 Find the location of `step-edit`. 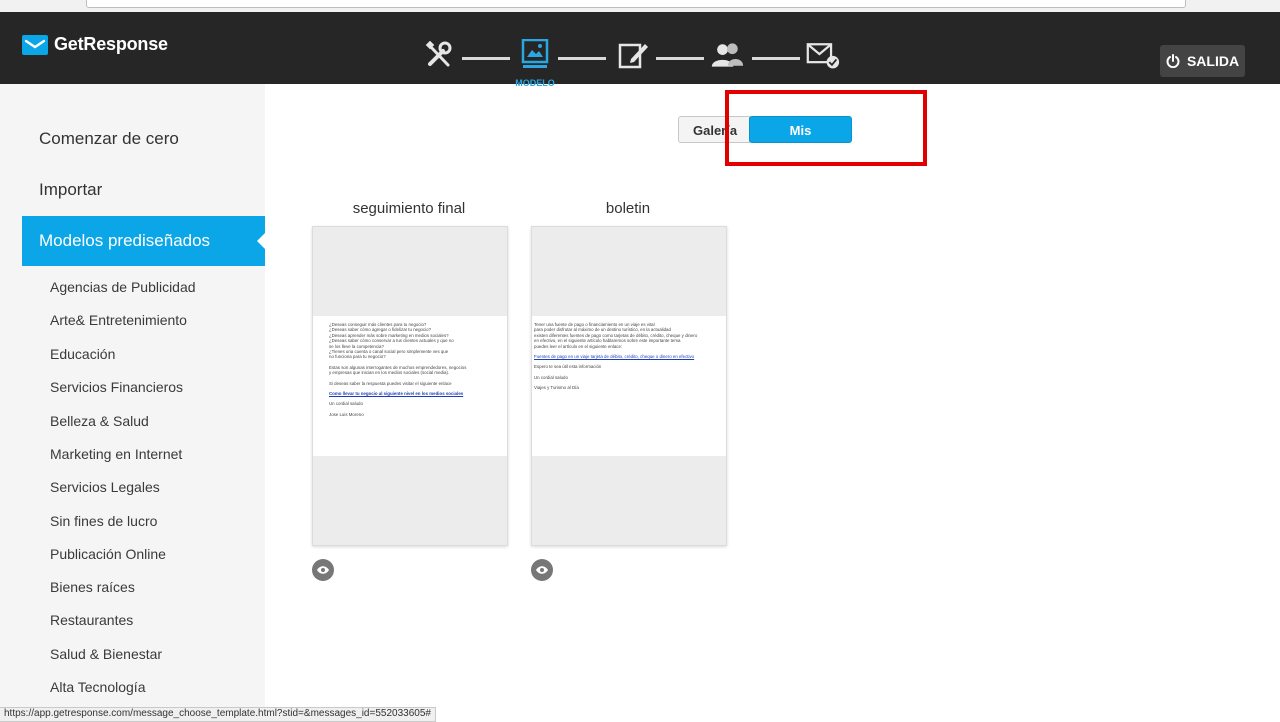

step-edit is located at coordinates (633, 55).